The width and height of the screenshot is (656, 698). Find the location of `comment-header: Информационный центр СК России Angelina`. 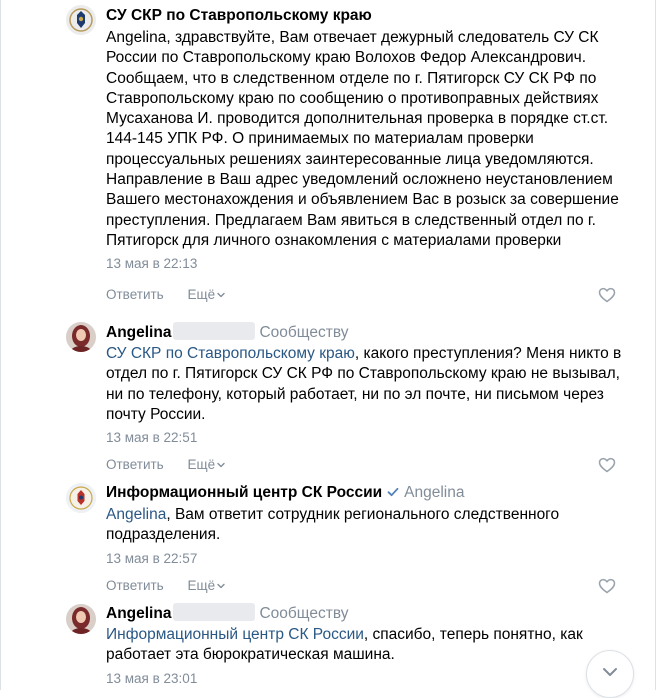

comment-header: Информационный центр СК России Angelina is located at coordinates (366, 493).